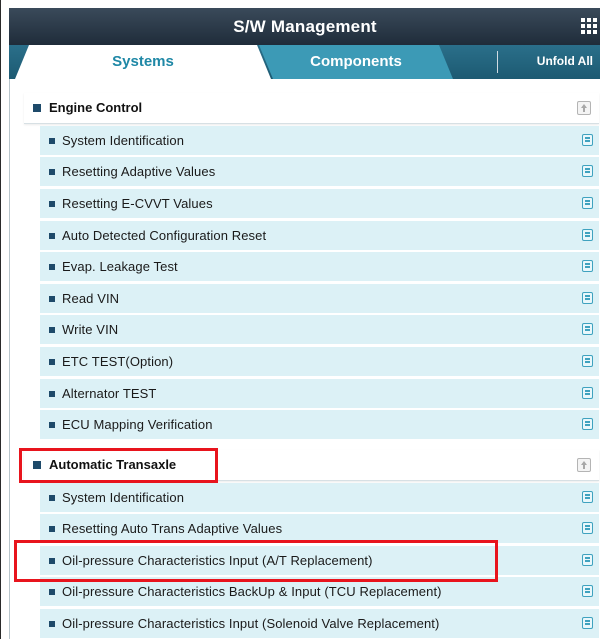 This screenshot has height=639, width=600. What do you see at coordinates (319, 299) in the screenshot?
I see `list-item-read-vin: Read VIN` at bounding box center [319, 299].